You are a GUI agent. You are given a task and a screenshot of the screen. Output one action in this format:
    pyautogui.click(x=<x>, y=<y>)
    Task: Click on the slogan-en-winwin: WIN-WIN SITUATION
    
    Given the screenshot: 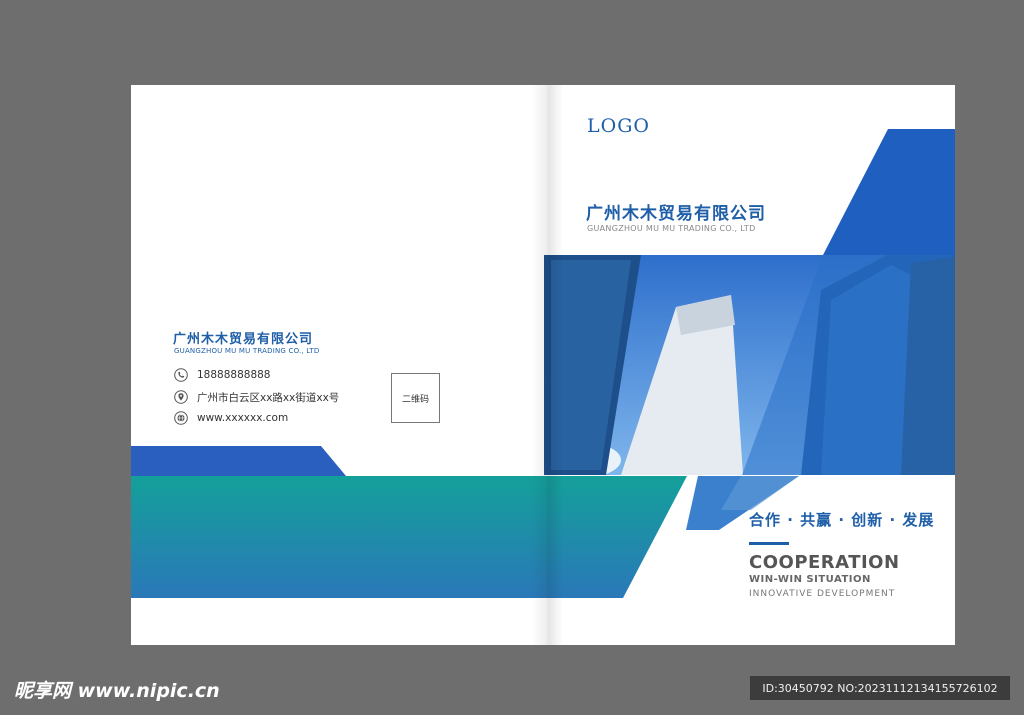 What is the action you would take?
    pyautogui.click(x=810, y=579)
    